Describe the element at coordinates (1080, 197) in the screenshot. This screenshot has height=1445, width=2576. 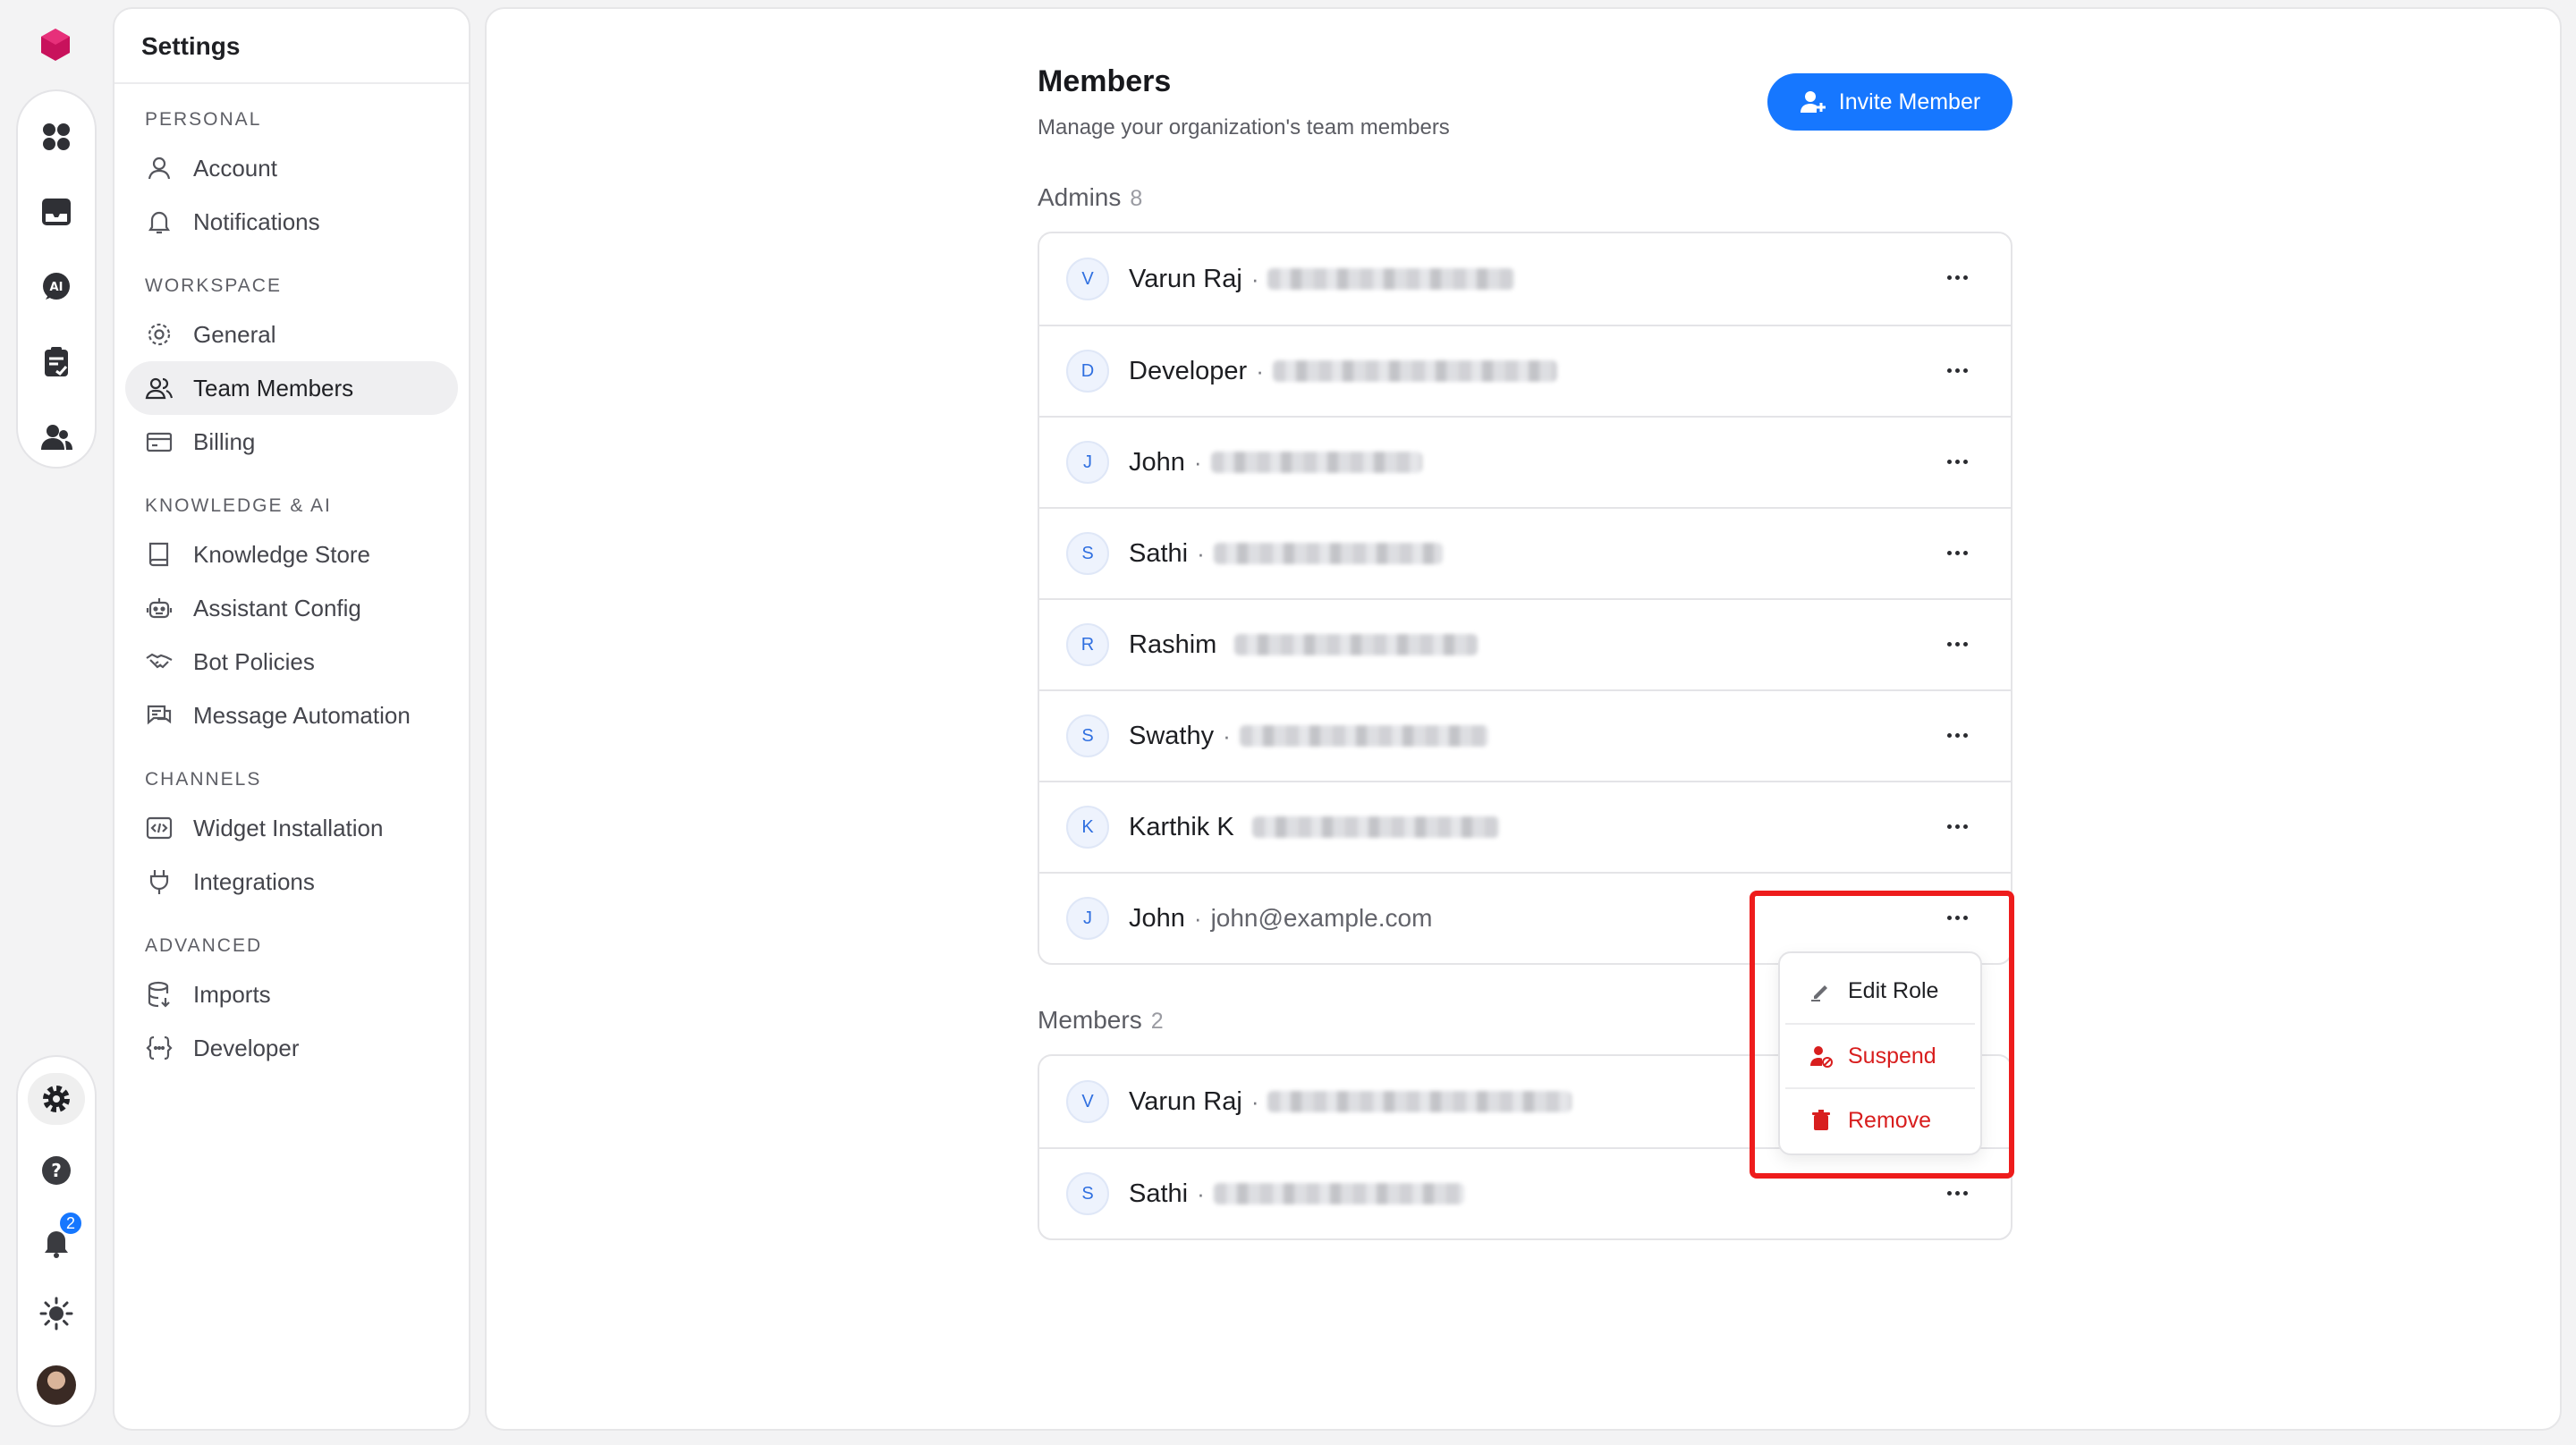
I see `admins-label: Admins` at that location.